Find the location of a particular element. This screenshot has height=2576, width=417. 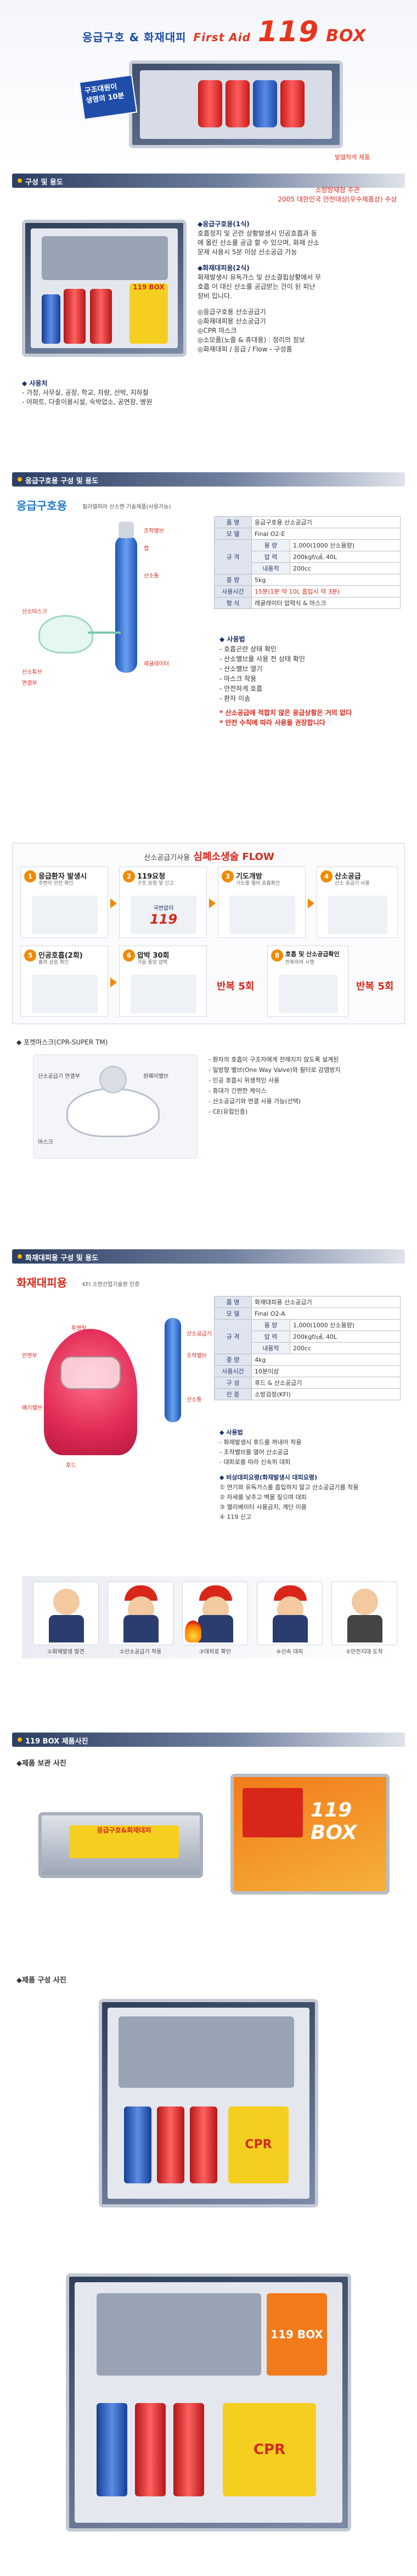

step-title: 압박 30회 is located at coordinates (153, 956).